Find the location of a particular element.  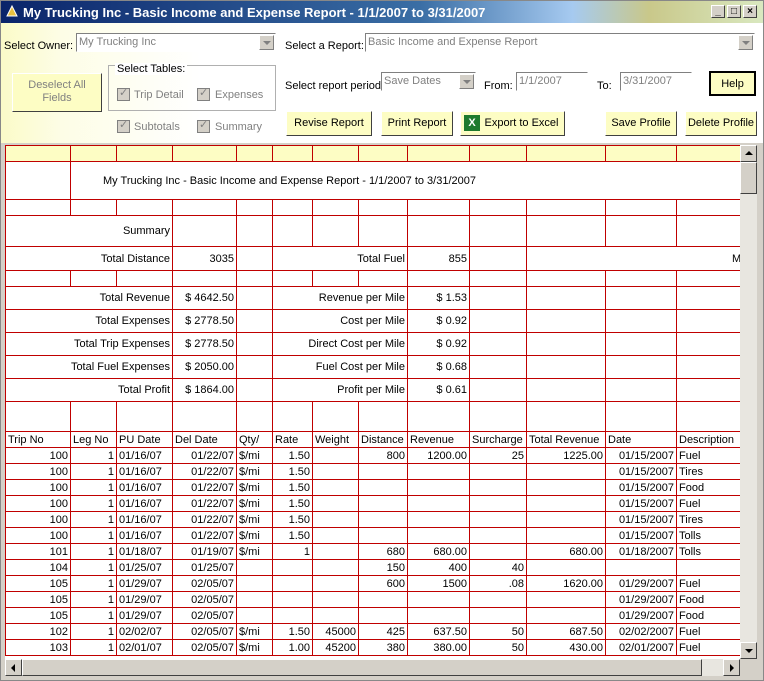

from-date-field: 1/1/2007 is located at coordinates (552, 81).